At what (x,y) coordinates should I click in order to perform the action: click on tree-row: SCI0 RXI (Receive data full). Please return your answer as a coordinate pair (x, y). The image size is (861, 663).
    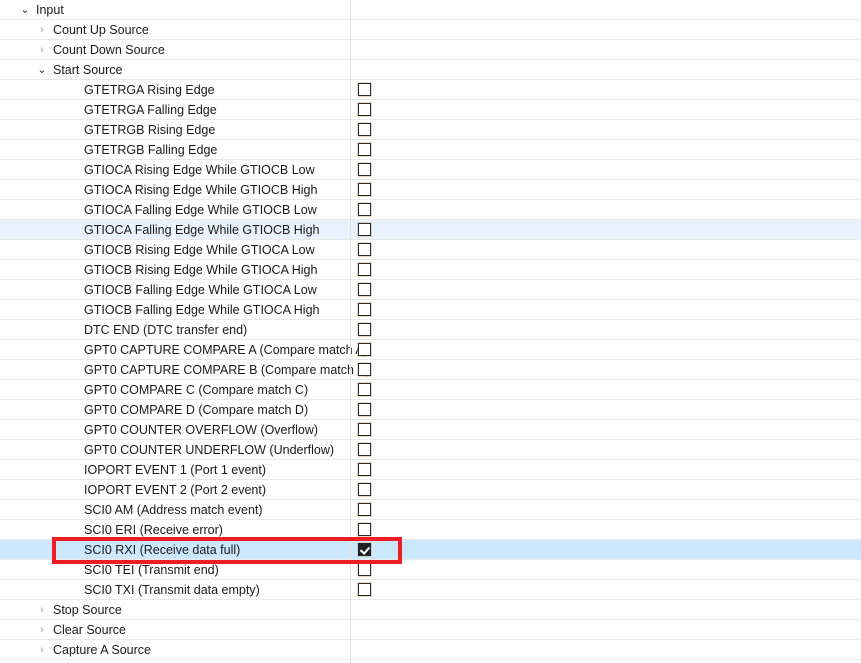
    Looking at the image, I should click on (430, 550).